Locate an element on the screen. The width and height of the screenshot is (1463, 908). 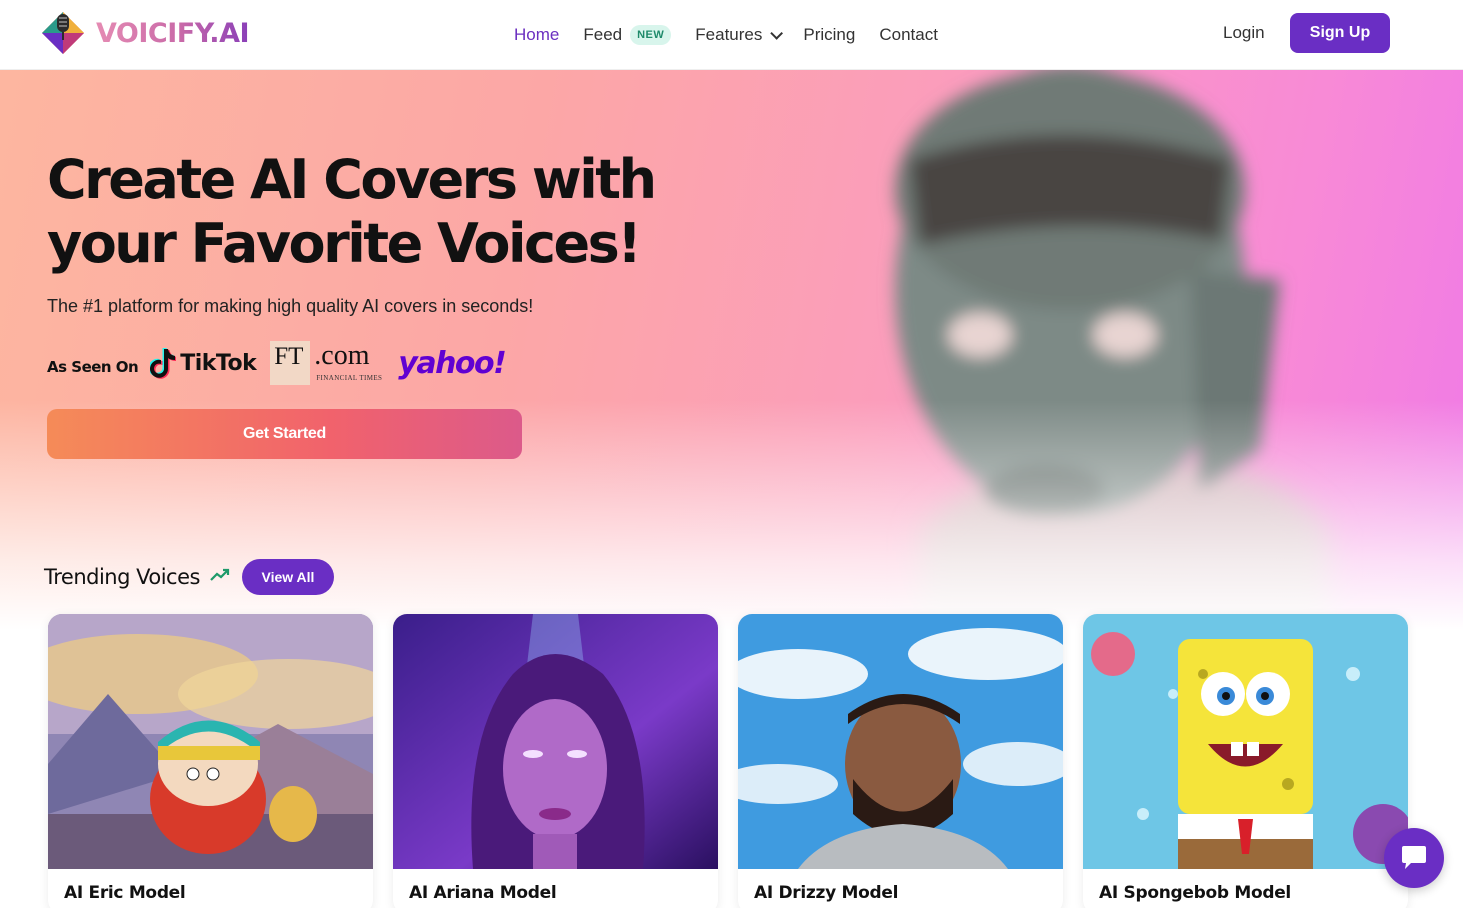
trending-header: Trending Voices View All is located at coordinates (189, 577).